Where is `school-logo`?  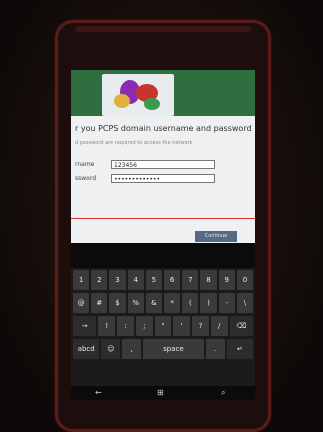
school-logo is located at coordinates (138, 95).